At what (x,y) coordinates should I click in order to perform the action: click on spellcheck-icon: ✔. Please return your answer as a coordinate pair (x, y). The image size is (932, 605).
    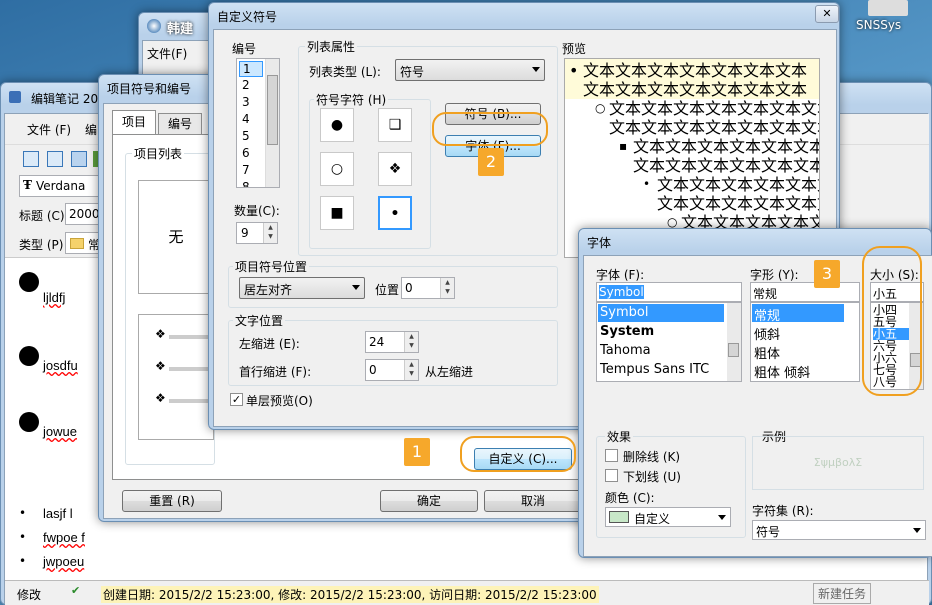
    Looking at the image, I should click on (75, 590).